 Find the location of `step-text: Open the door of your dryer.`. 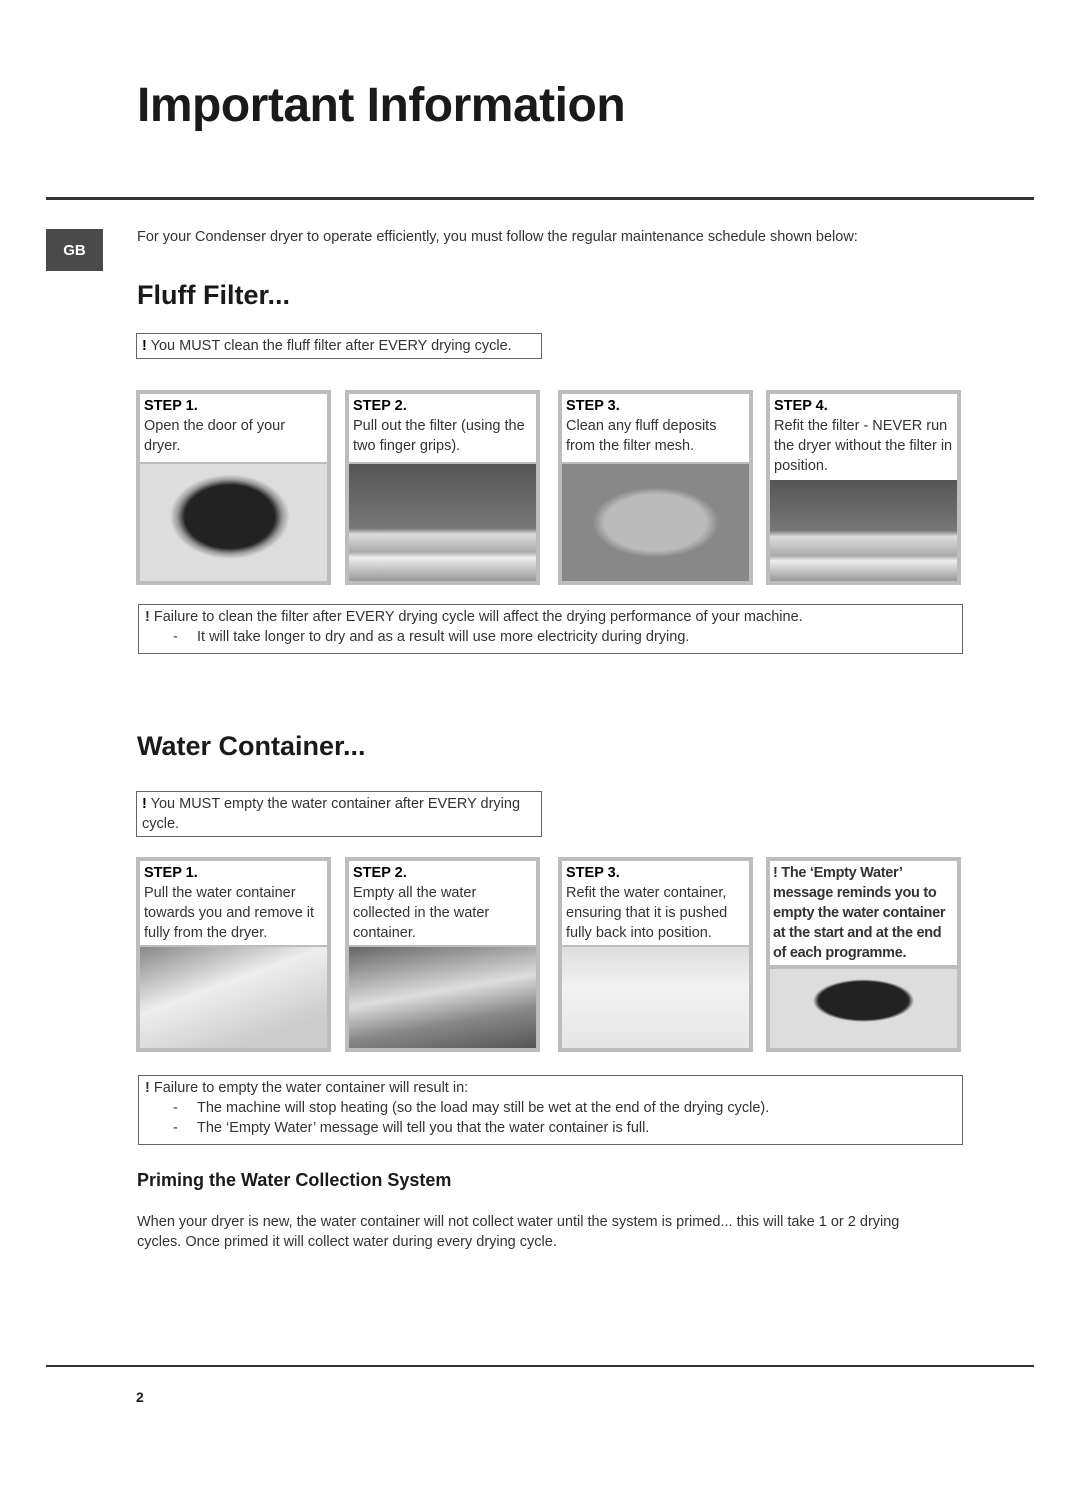

step-text: Open the door of your dryer. is located at coordinates (215, 436).